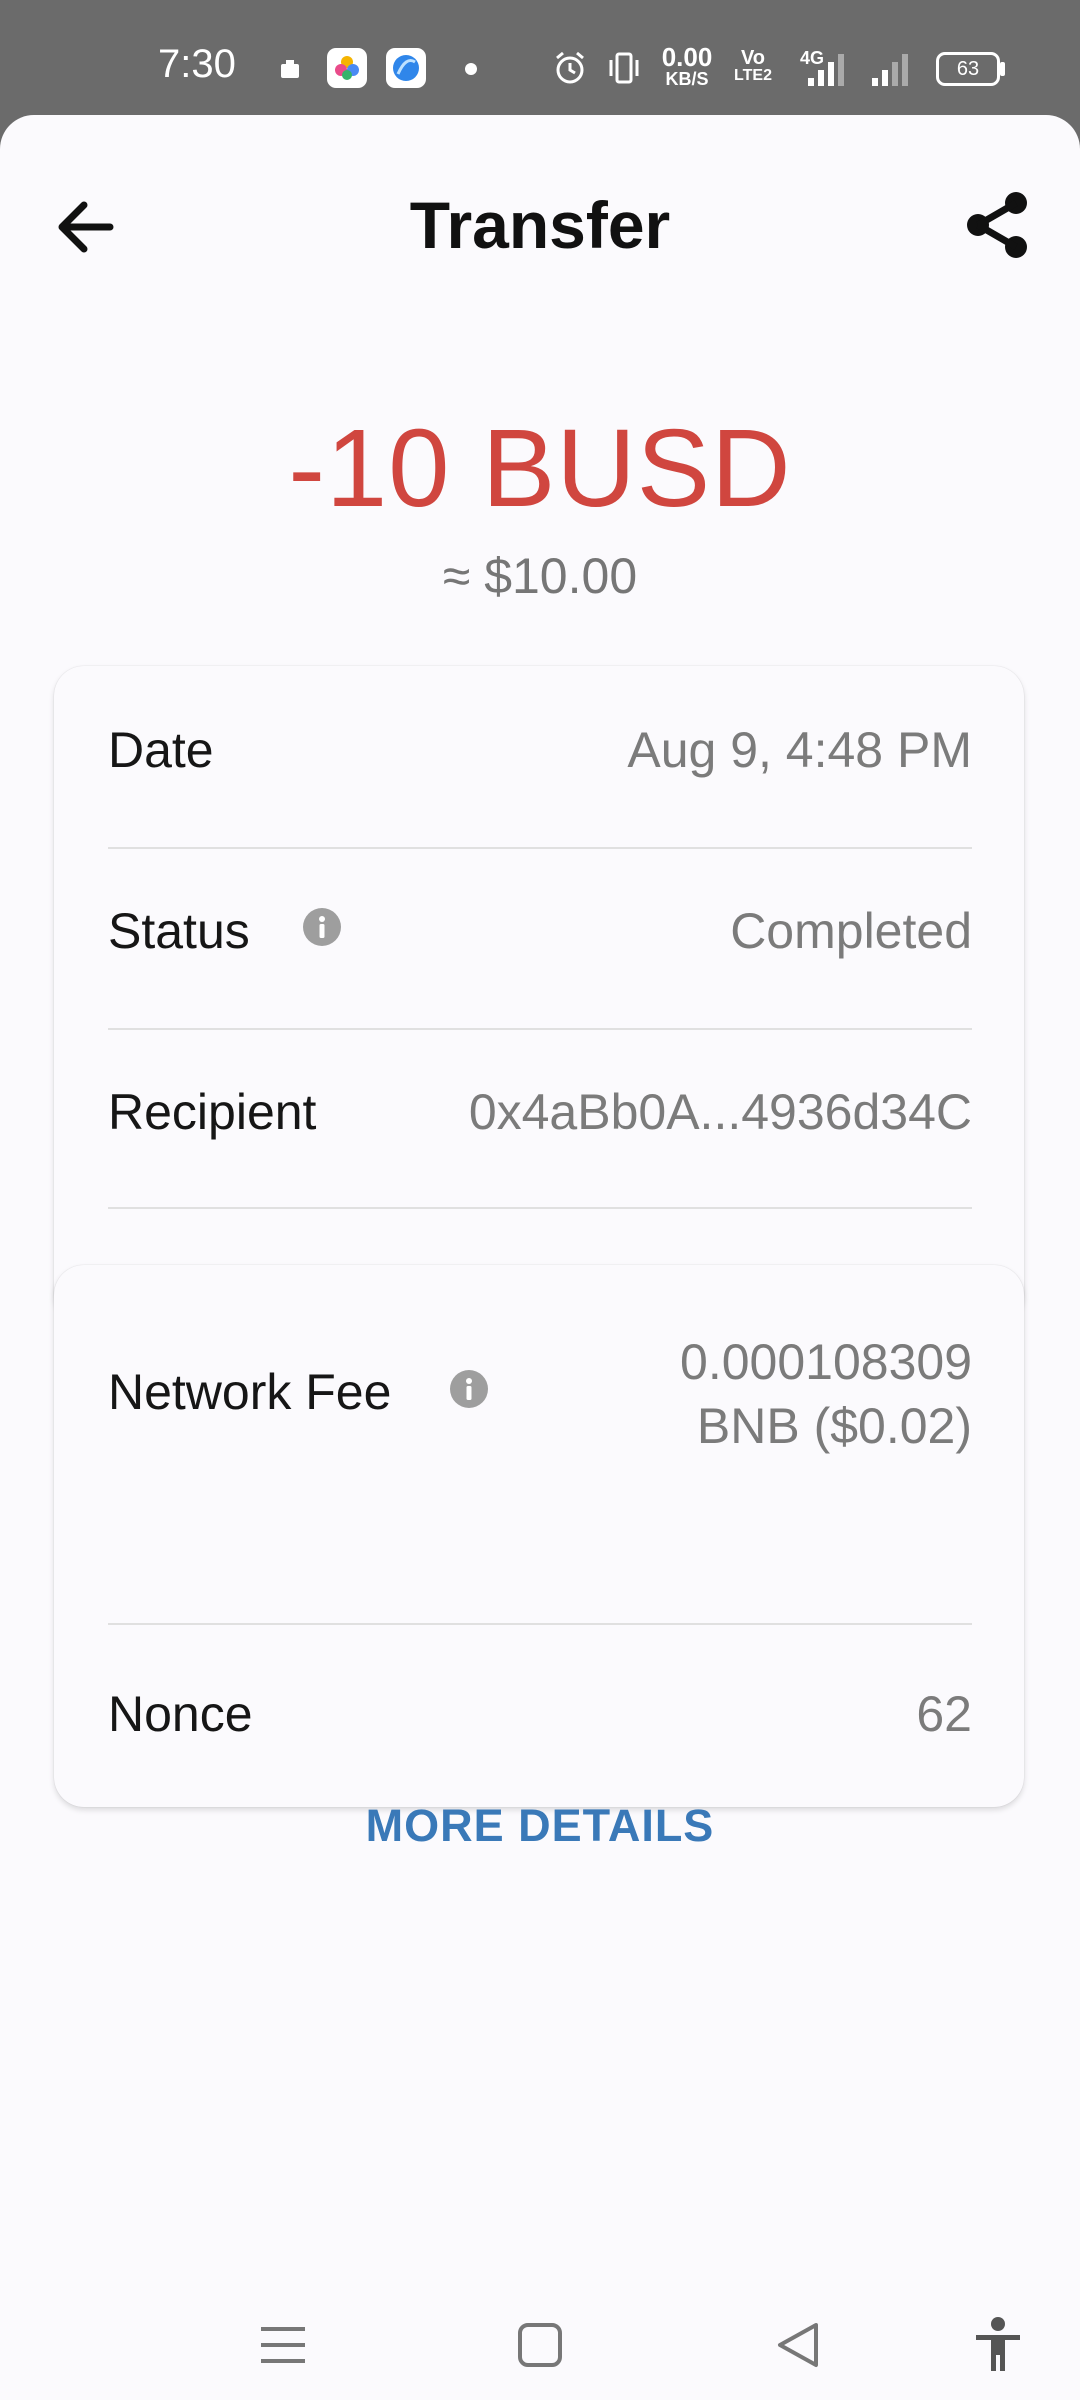 The width and height of the screenshot is (1080, 2400). What do you see at coordinates (998, 2345) in the screenshot?
I see `accessibility-icon` at bounding box center [998, 2345].